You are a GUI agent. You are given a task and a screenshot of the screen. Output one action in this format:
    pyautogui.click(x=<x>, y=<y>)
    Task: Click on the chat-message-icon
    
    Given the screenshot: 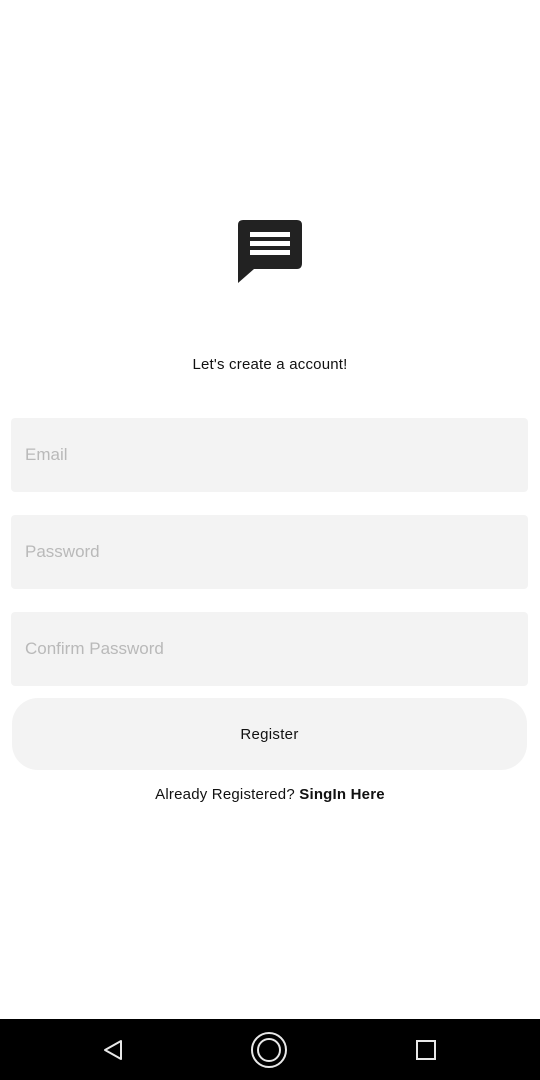 What is the action you would take?
    pyautogui.click(x=270, y=251)
    